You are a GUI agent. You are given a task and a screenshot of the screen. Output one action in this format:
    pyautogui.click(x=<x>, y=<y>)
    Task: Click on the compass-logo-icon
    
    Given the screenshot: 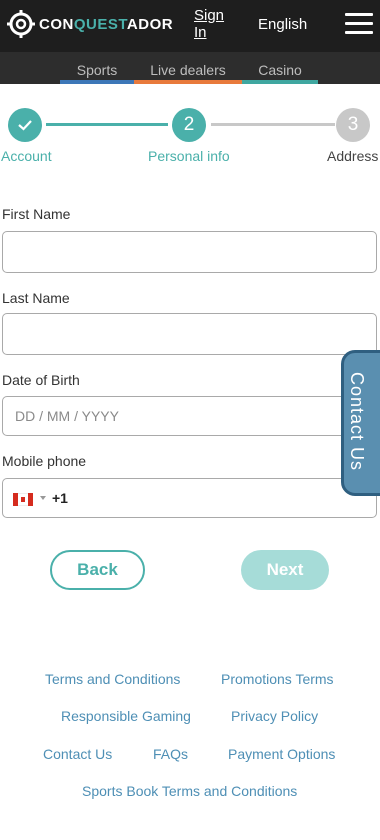 What is the action you would take?
    pyautogui.click(x=21, y=24)
    